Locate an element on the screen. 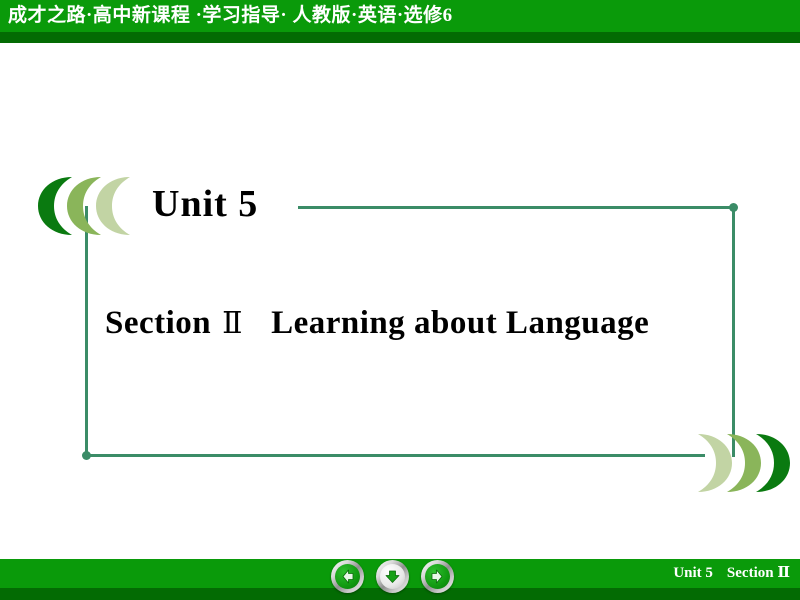 The height and width of the screenshot is (600, 800). section-name-label: Learning about Language is located at coordinates (460, 323).